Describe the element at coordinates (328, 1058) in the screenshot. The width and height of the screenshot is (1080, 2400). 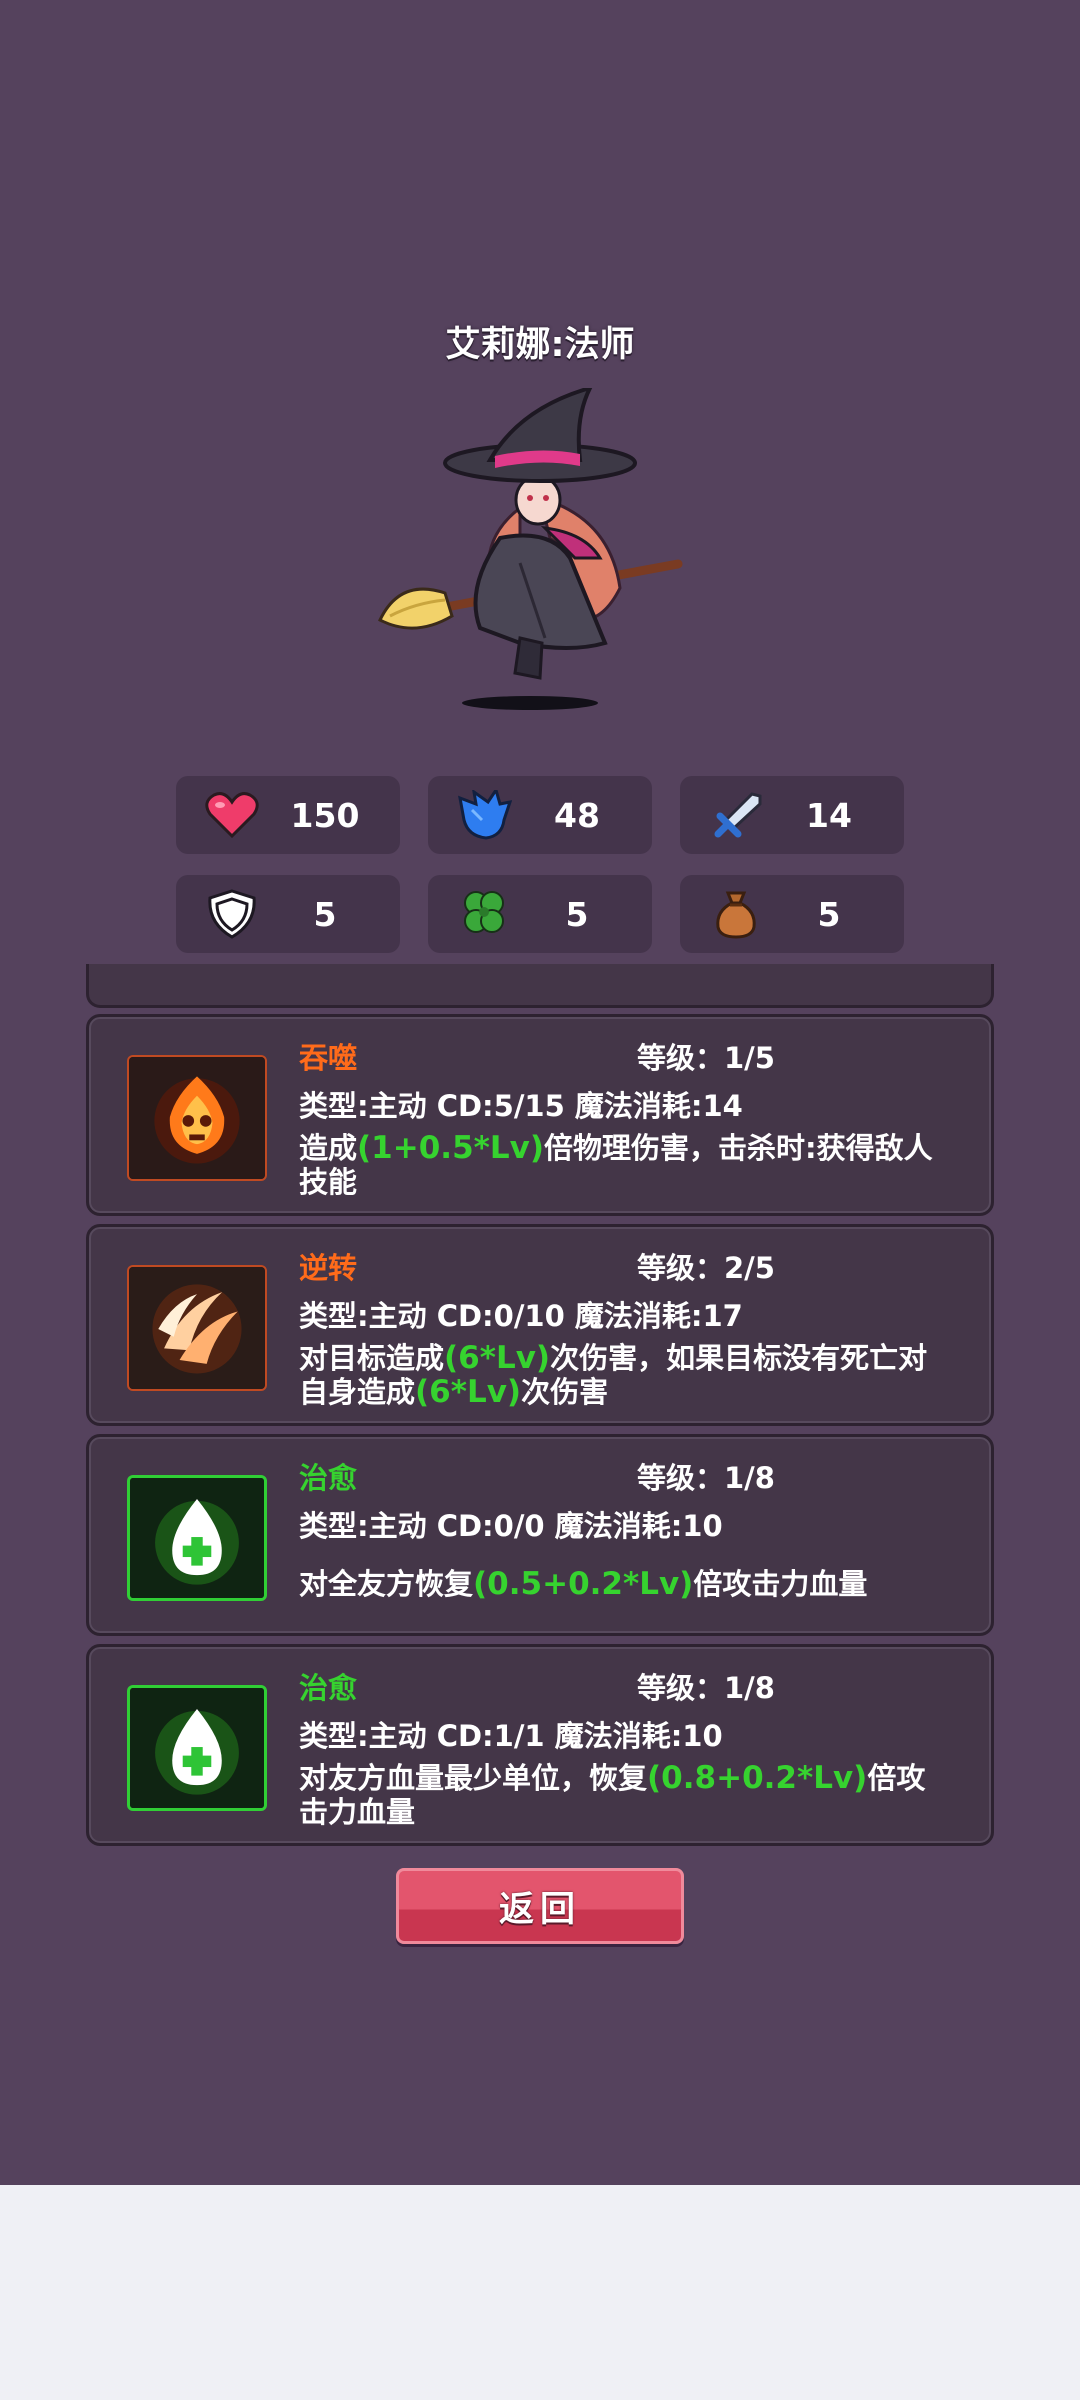
I see `skill-name: 吞噬` at that location.